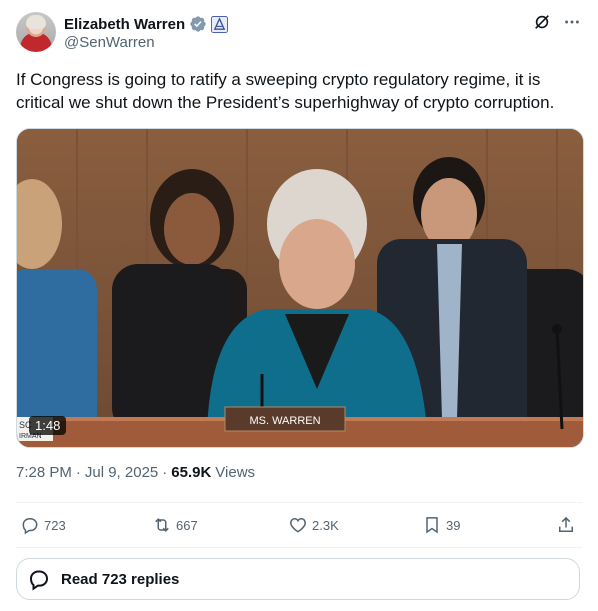  What do you see at coordinates (441, 525) in the screenshot?
I see `bookmark-button: 39` at bounding box center [441, 525].